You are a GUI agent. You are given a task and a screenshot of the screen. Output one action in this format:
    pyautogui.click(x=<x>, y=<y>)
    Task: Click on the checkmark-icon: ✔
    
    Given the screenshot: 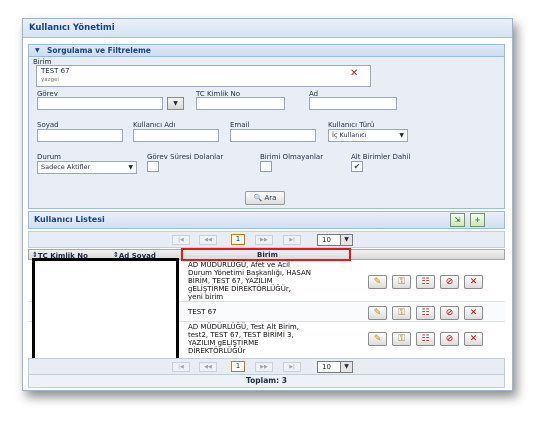 What is the action you would take?
    pyautogui.click(x=357, y=166)
    